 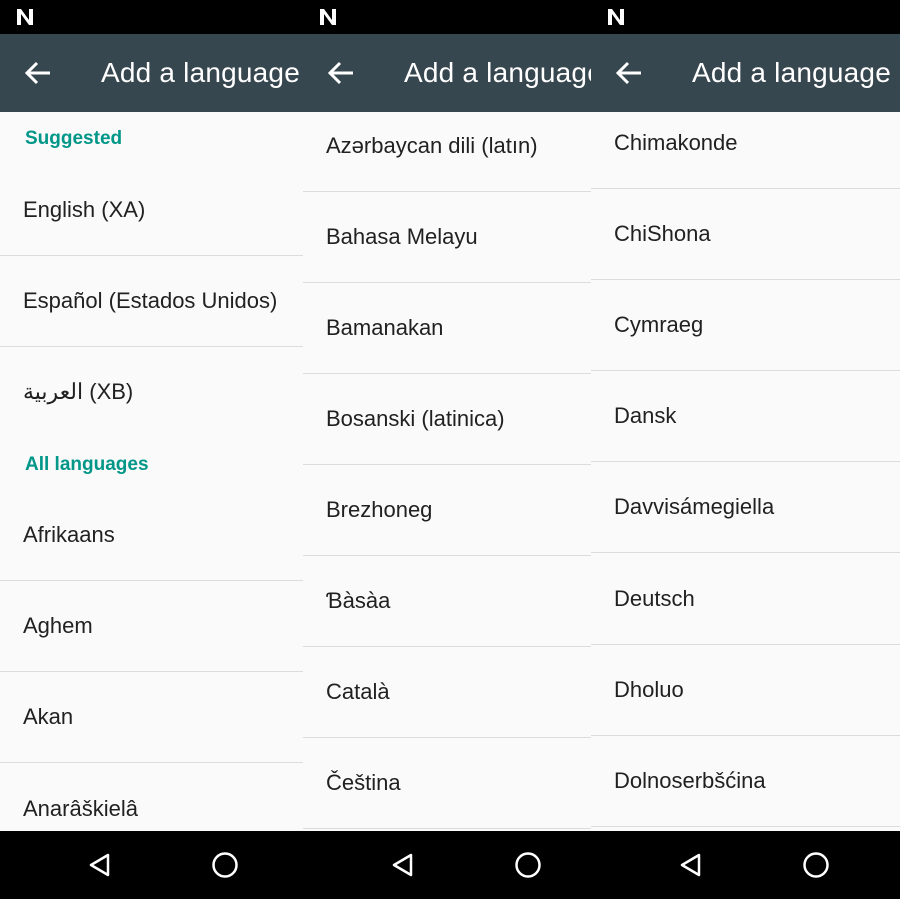 What do you see at coordinates (58, 625) in the screenshot?
I see `language-label: Aghem` at bounding box center [58, 625].